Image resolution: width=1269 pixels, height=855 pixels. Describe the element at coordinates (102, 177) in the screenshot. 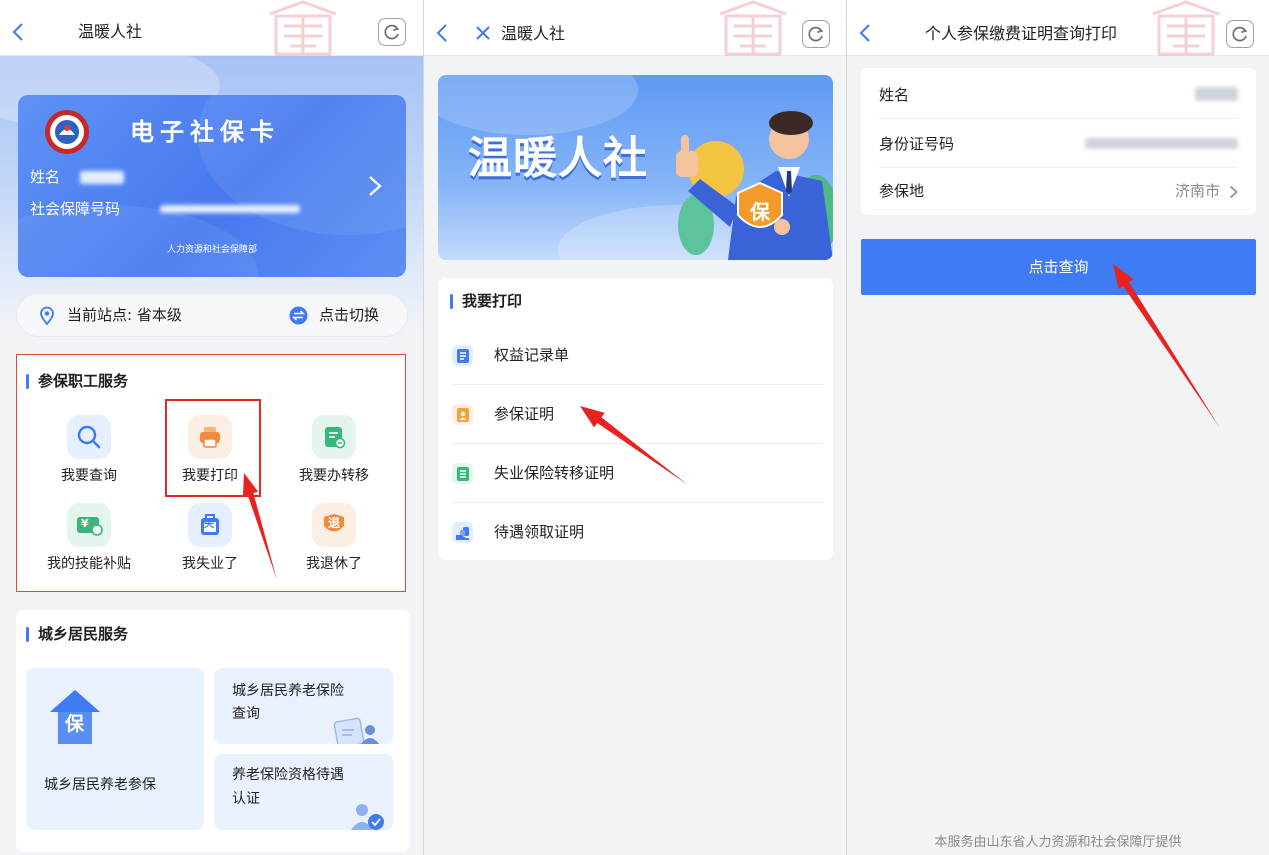

I see `masked-name` at that location.